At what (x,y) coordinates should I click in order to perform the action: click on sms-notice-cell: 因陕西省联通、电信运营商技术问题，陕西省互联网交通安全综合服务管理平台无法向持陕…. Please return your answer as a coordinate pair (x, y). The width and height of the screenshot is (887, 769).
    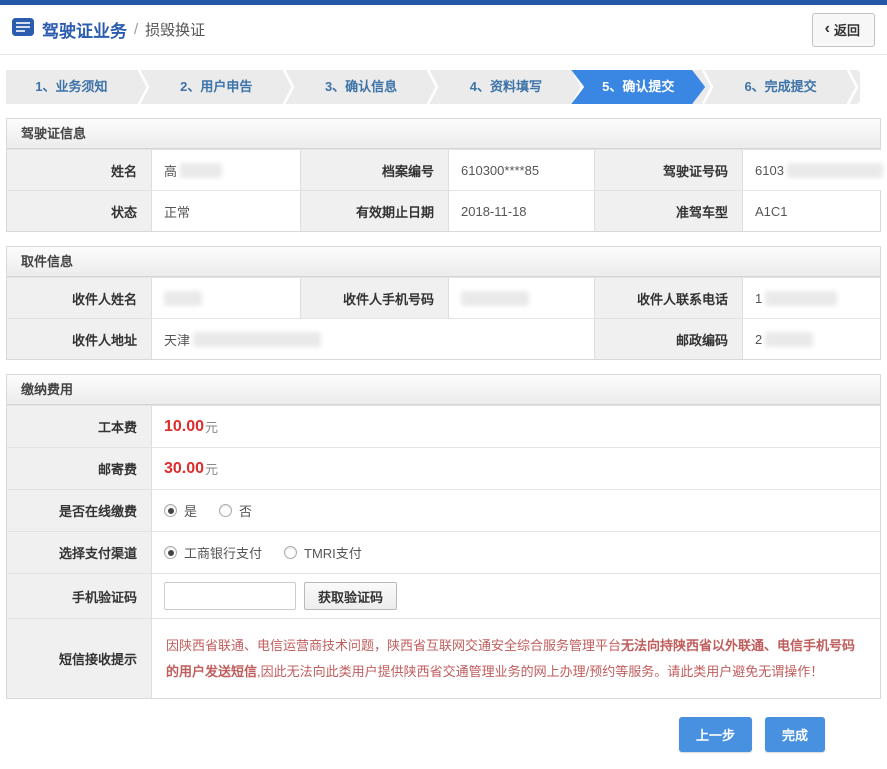
    Looking at the image, I should click on (515, 658).